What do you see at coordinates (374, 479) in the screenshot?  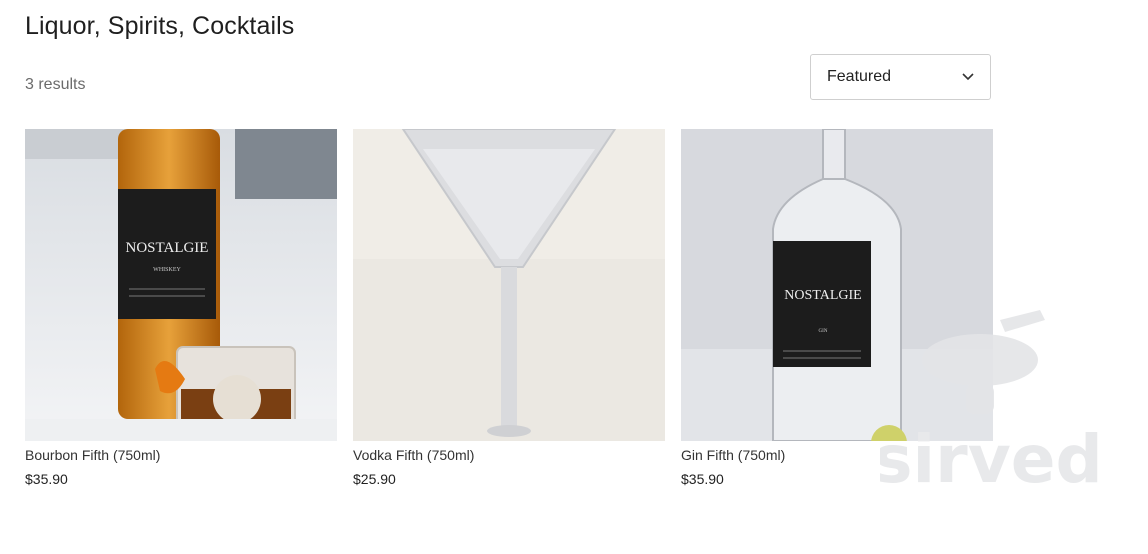 I see `product-price: $25.90` at bounding box center [374, 479].